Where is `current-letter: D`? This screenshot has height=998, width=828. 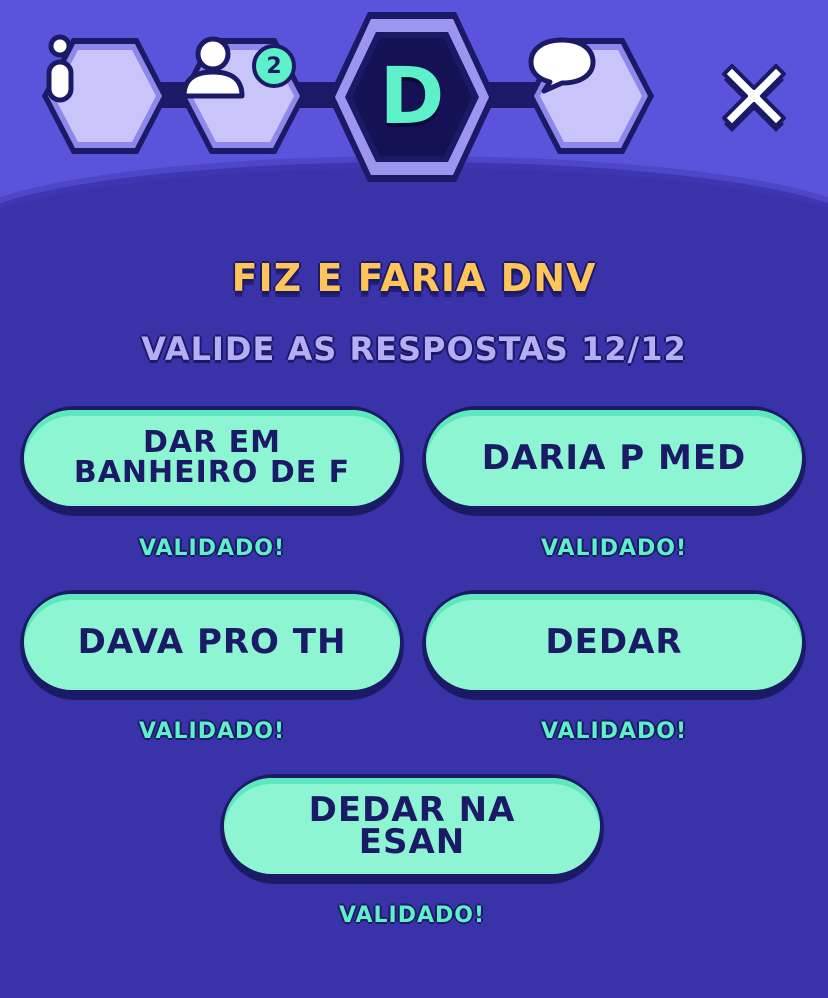 current-letter: D is located at coordinates (412, 97).